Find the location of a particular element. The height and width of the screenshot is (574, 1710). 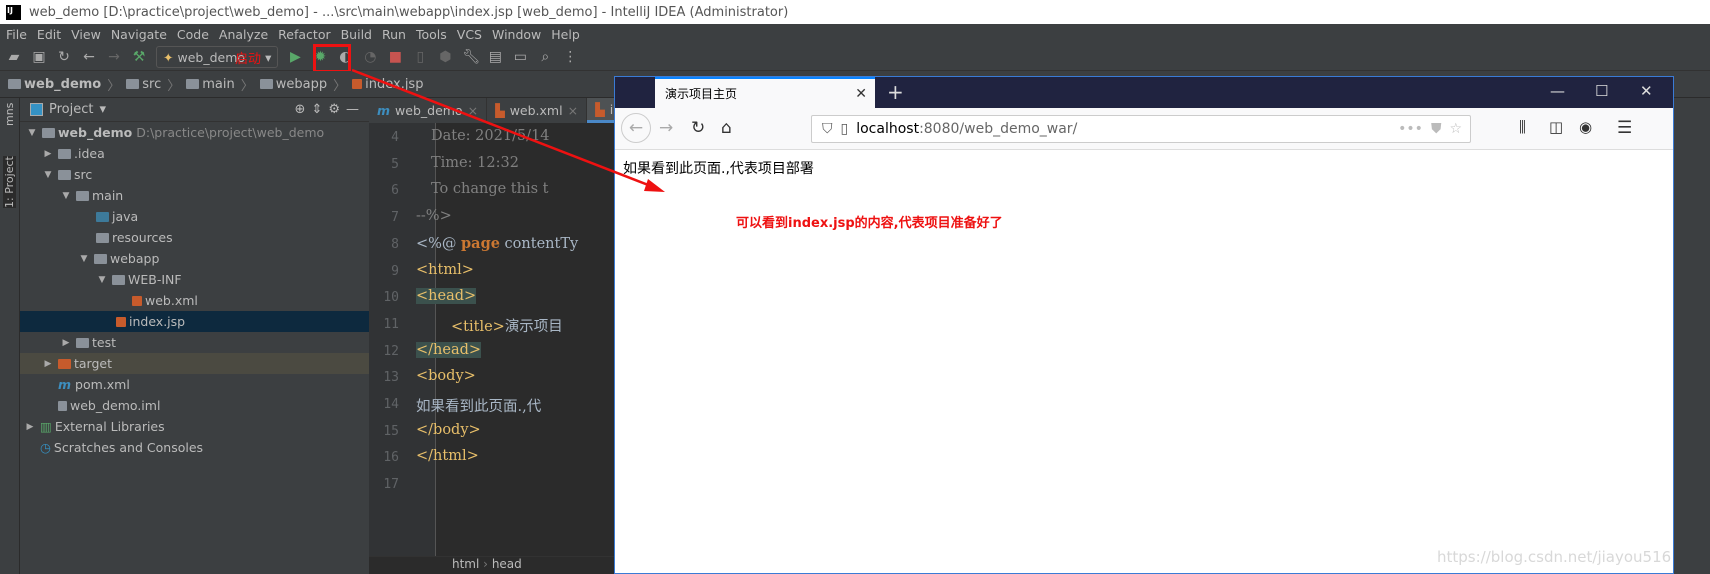

tree-item-java: java is located at coordinates (194, 216).